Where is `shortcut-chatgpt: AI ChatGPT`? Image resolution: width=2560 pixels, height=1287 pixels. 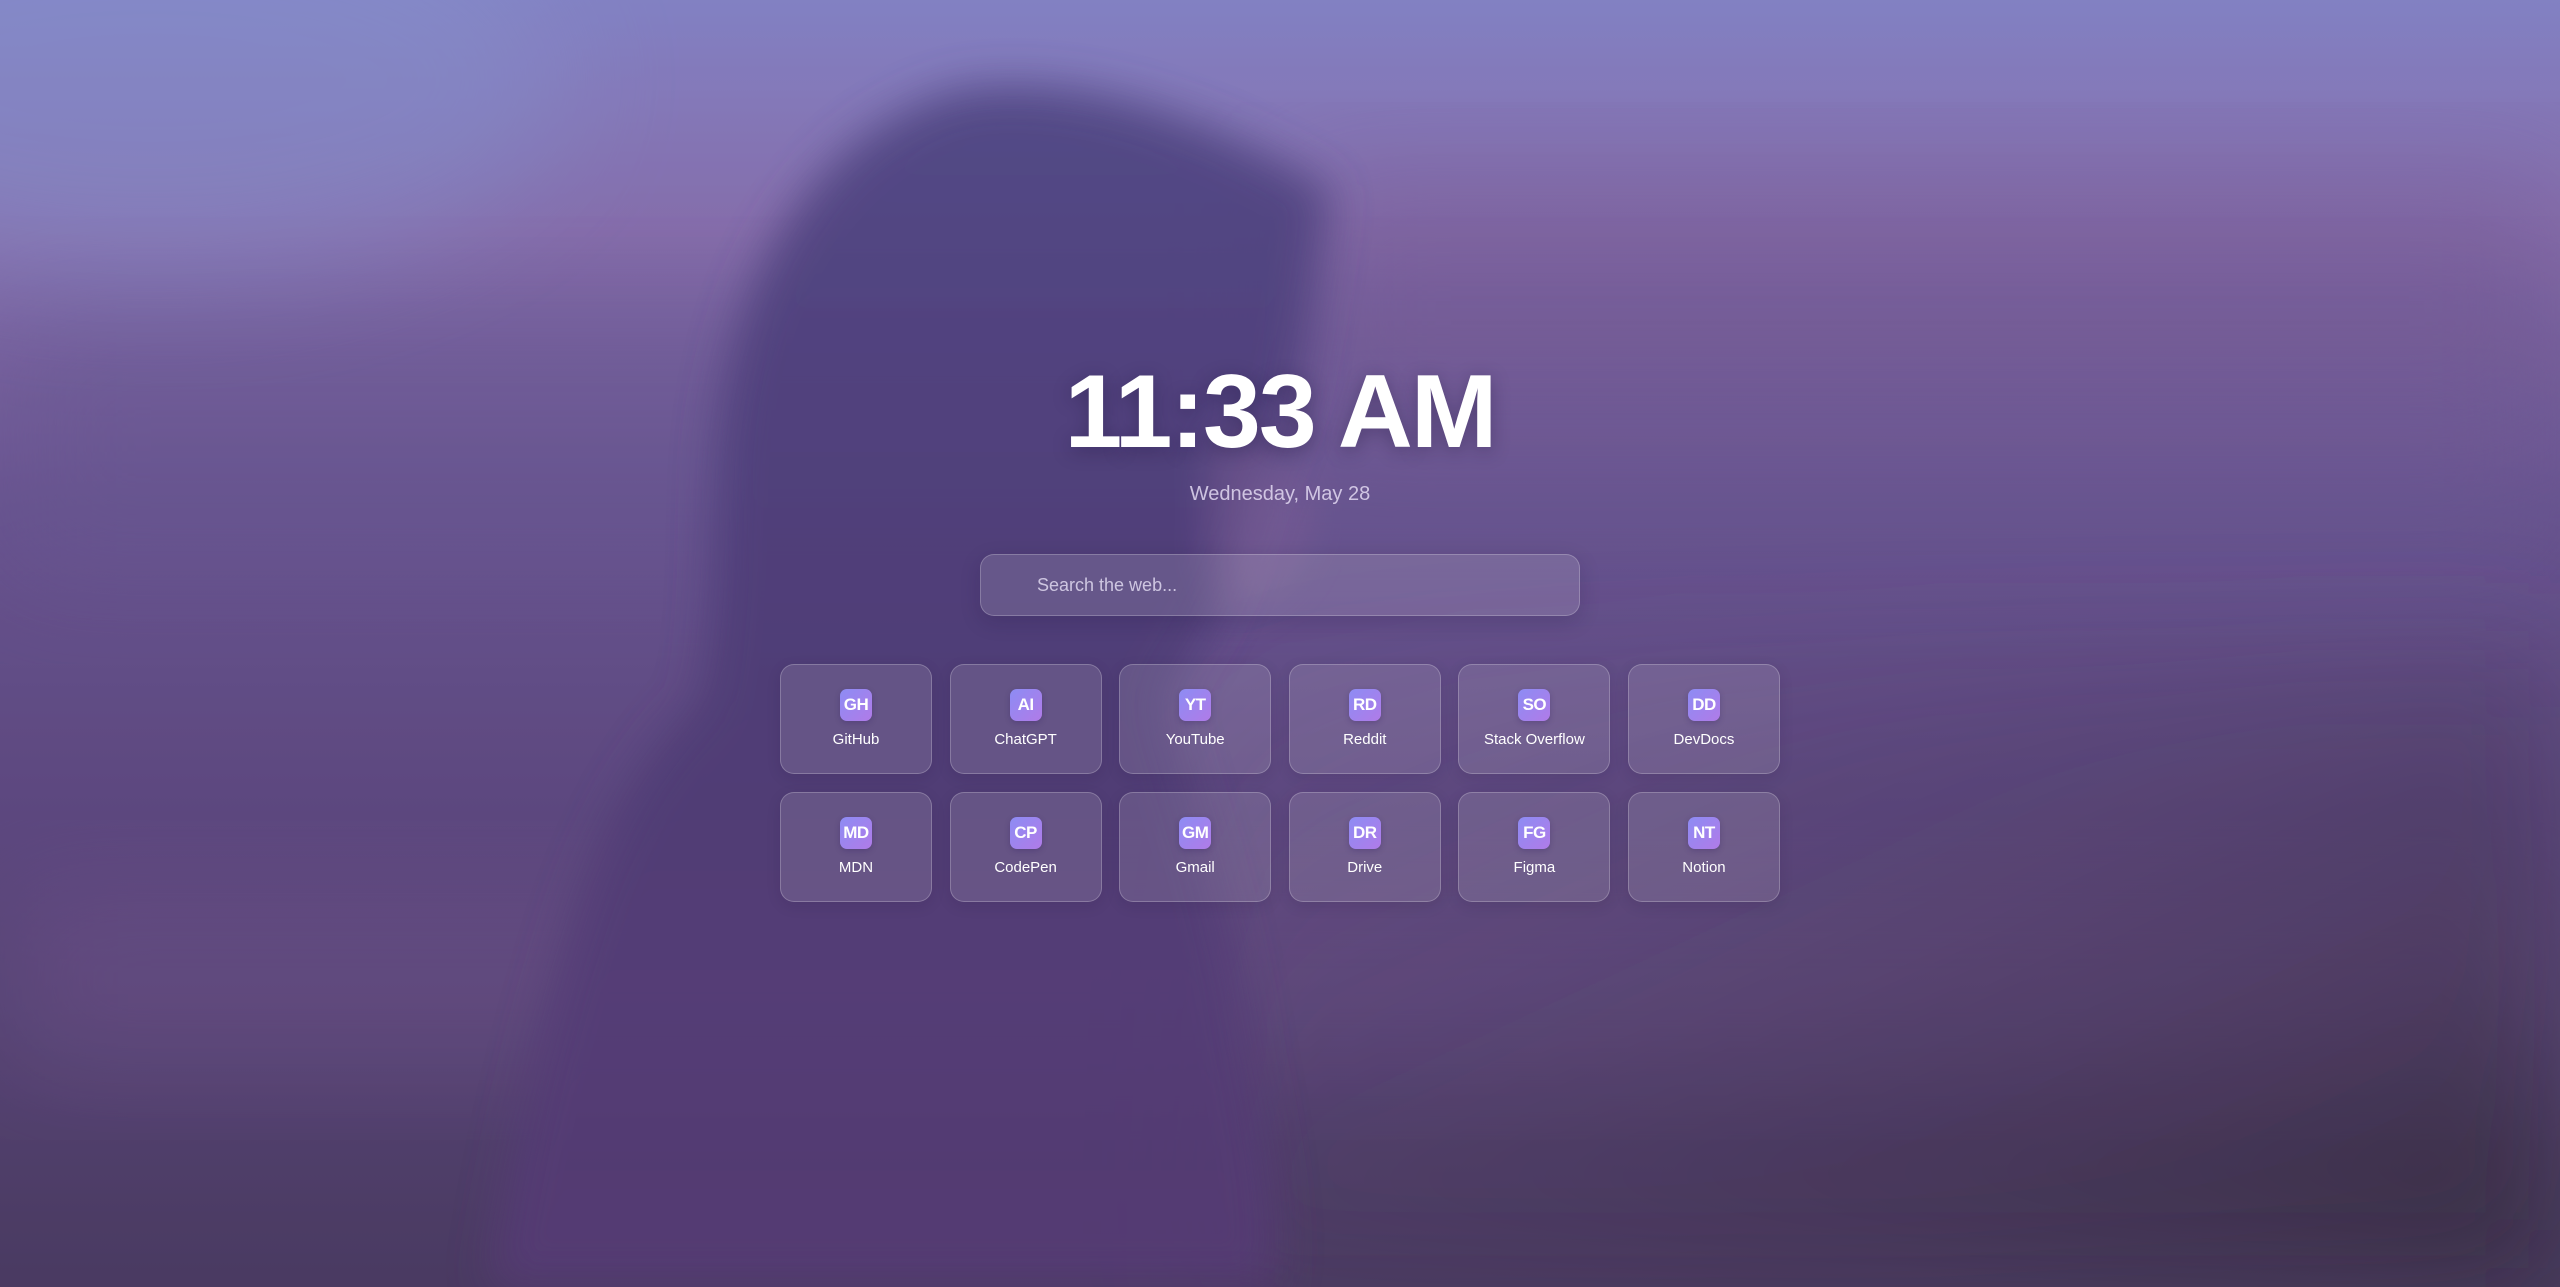
shortcut-chatgpt: AI ChatGPT is located at coordinates (1025, 719).